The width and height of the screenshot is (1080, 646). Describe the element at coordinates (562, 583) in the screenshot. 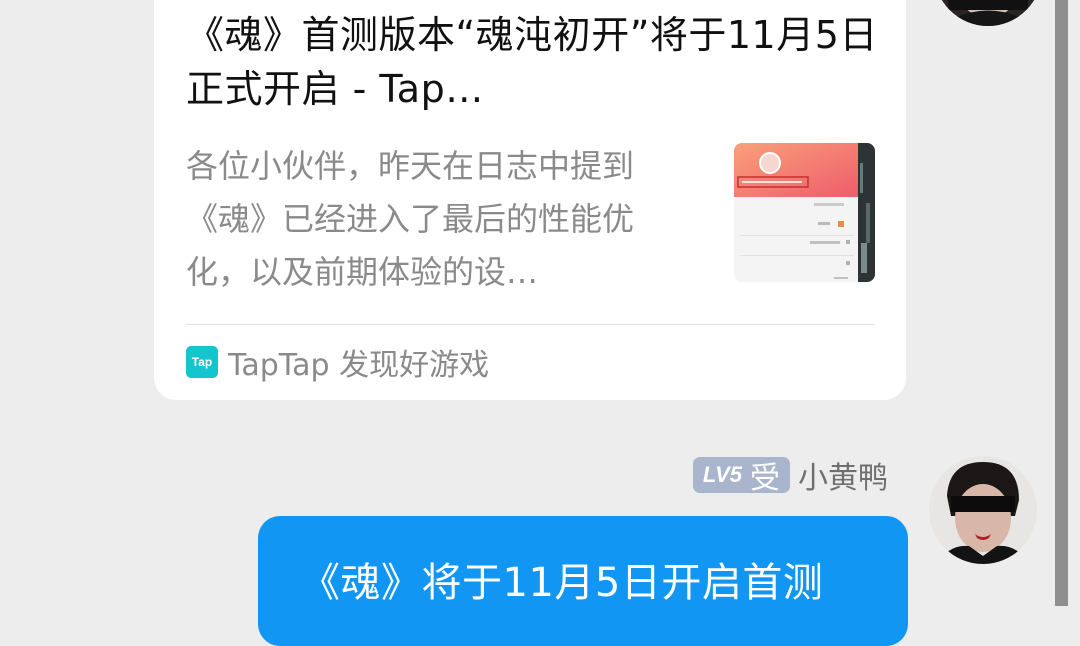

I see `message-text: 《魂》将于11月5日开启首测` at that location.